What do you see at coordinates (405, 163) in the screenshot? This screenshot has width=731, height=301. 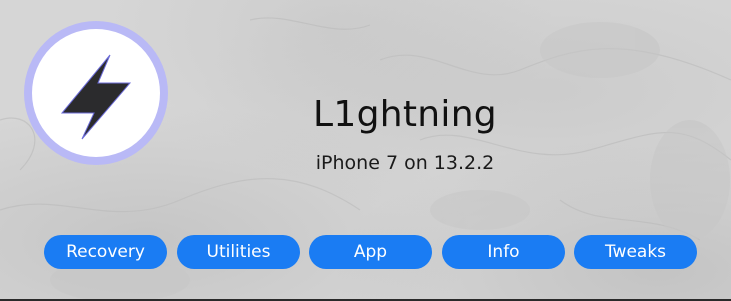 I see `device-info: iPhone 7 on 13.2.2` at bounding box center [405, 163].